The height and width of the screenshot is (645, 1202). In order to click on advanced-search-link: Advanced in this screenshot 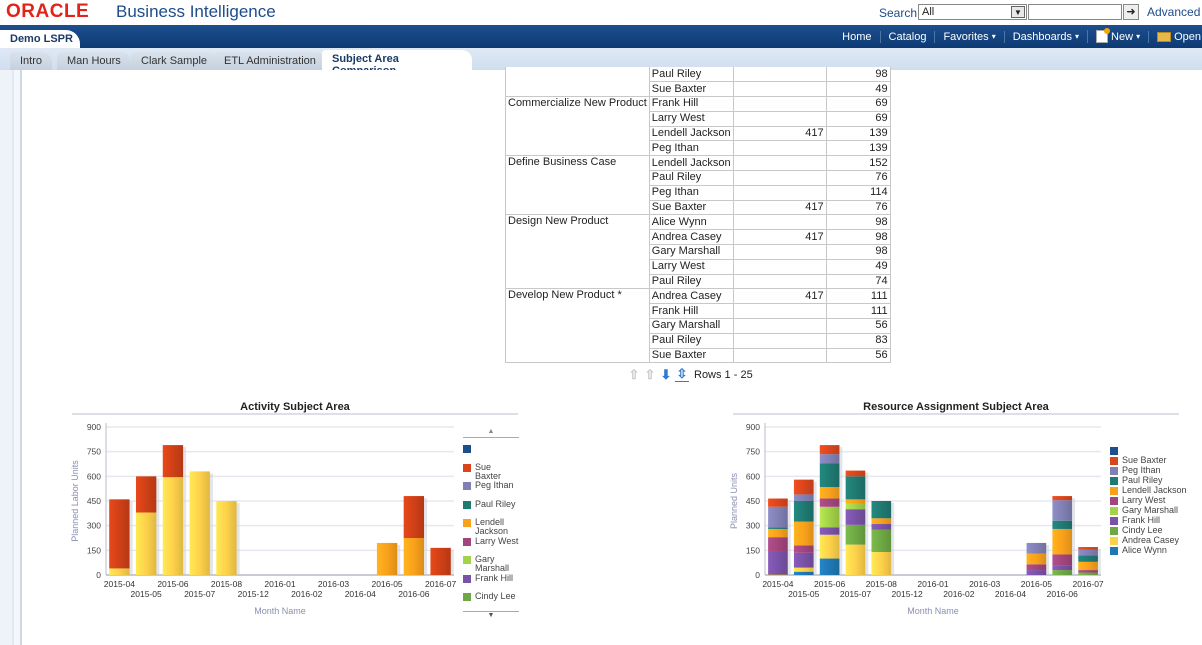, I will do `click(1173, 12)`.